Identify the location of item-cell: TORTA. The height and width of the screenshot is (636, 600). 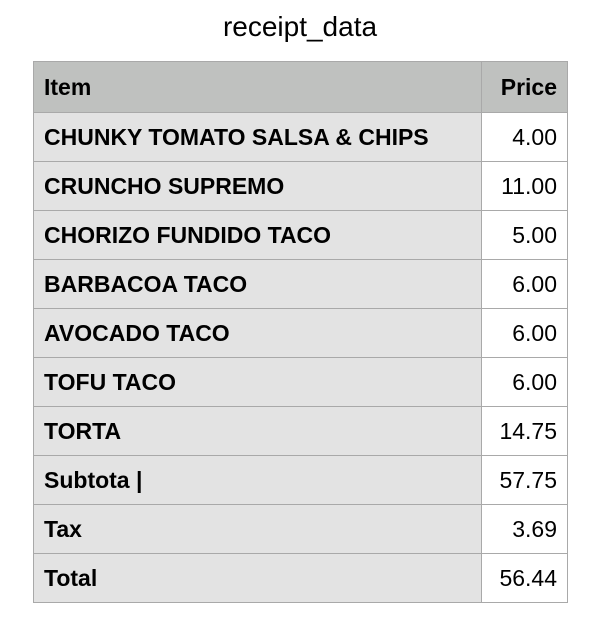
(257, 431).